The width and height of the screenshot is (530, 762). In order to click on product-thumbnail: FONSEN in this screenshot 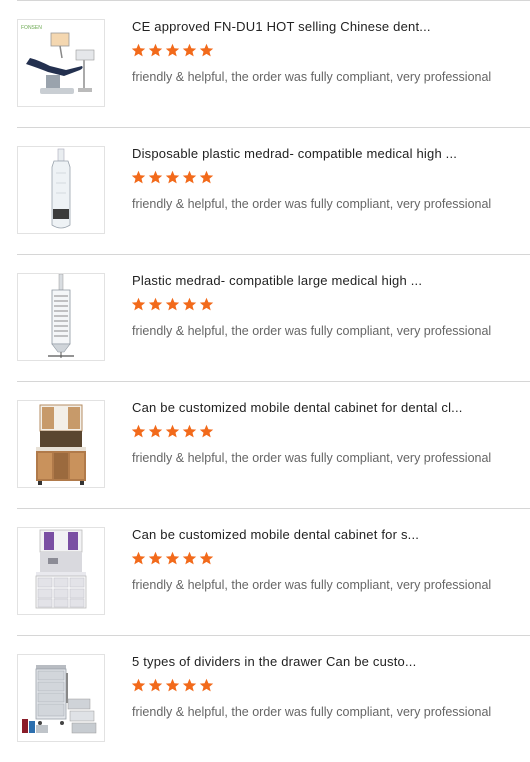, I will do `click(61, 63)`.